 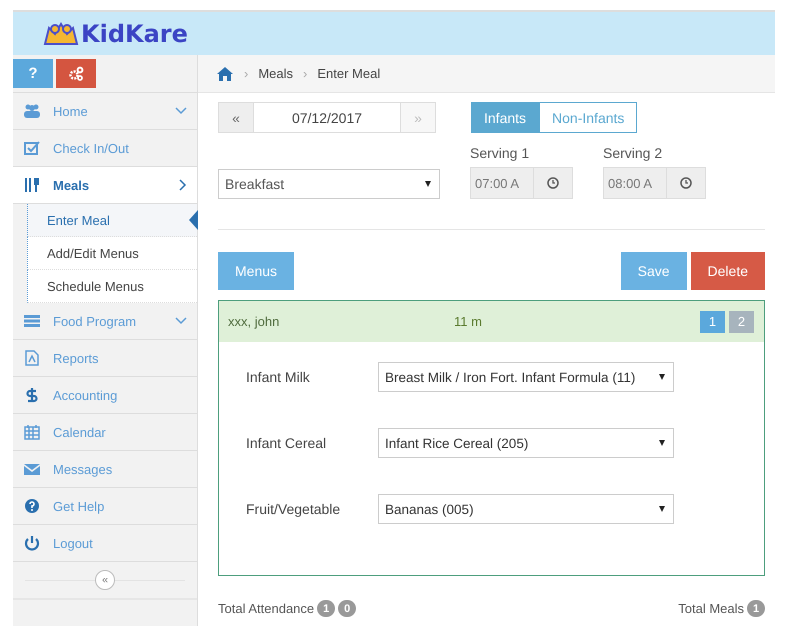 What do you see at coordinates (112, 286) in the screenshot?
I see `submenu-item: Schedule Menus` at bounding box center [112, 286].